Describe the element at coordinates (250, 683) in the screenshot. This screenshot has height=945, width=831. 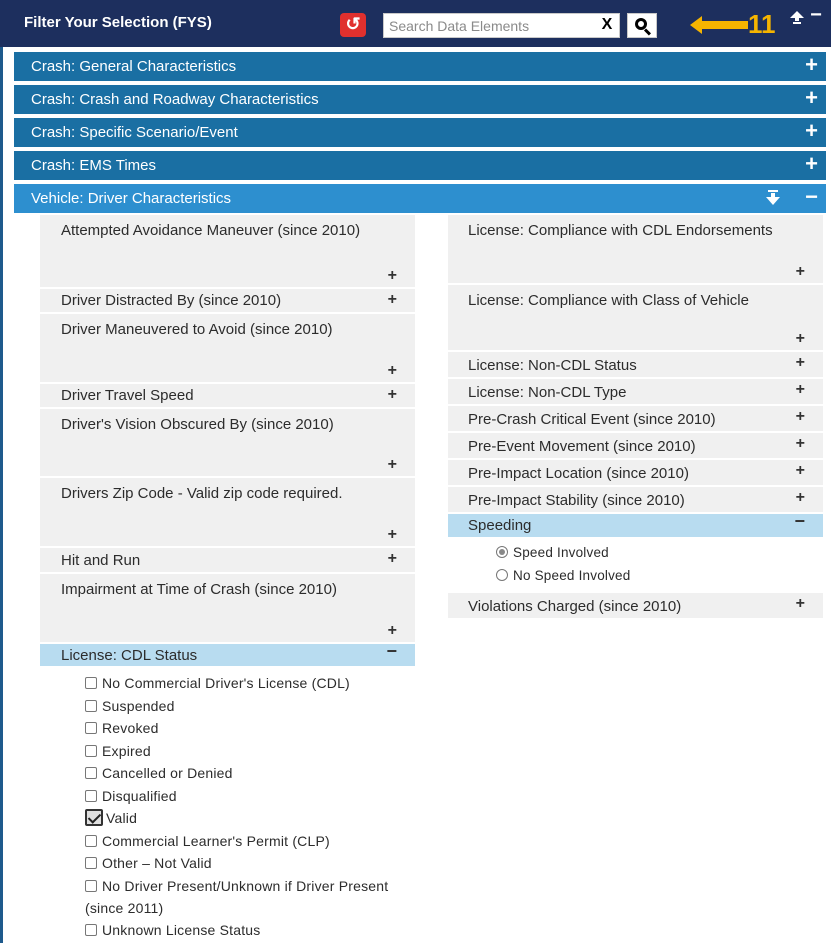
I see `checkbox-option: No Commercial Driver's License (CDL)` at that location.